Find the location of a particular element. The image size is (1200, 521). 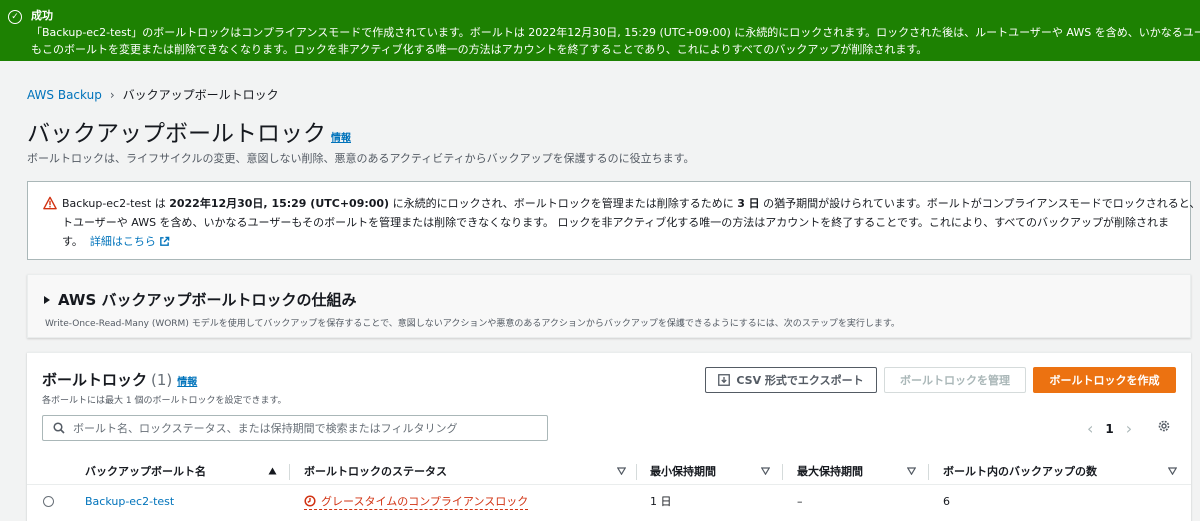

panel-title: ボールトロック (1) 情報 is located at coordinates (164, 379).